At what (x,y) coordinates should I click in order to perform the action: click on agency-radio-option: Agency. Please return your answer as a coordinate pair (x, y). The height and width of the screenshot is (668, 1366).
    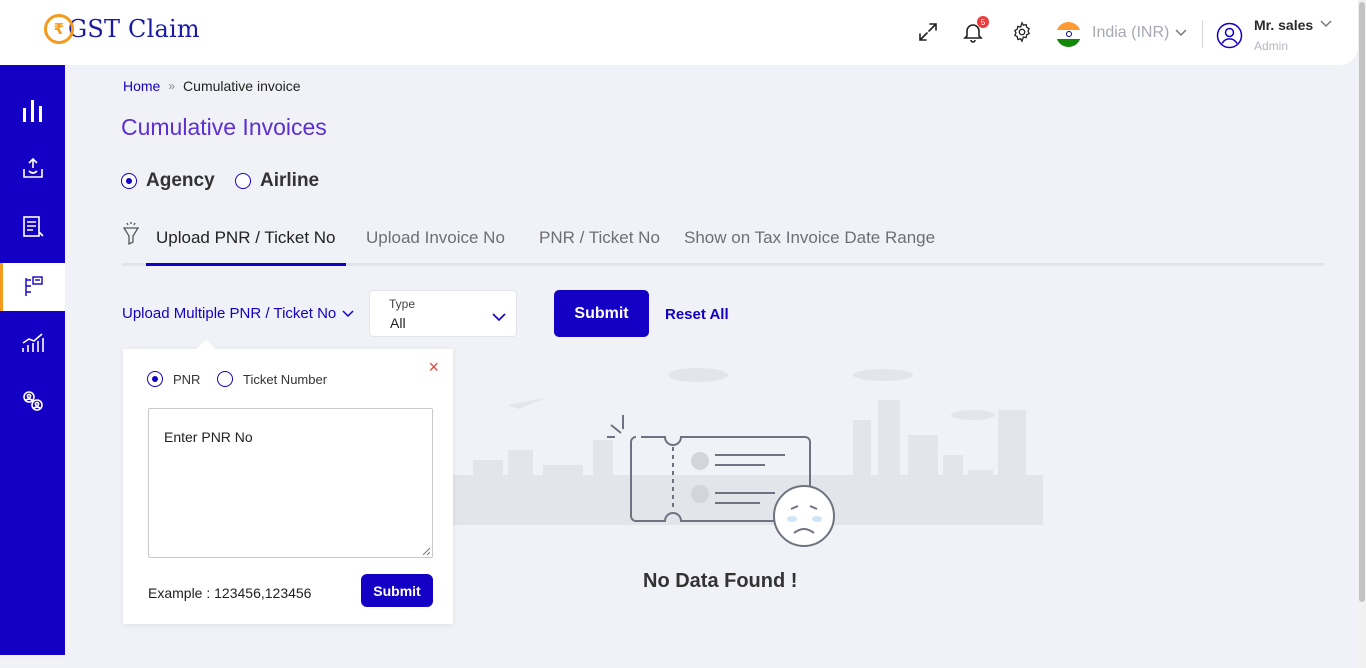
    Looking at the image, I should click on (168, 181).